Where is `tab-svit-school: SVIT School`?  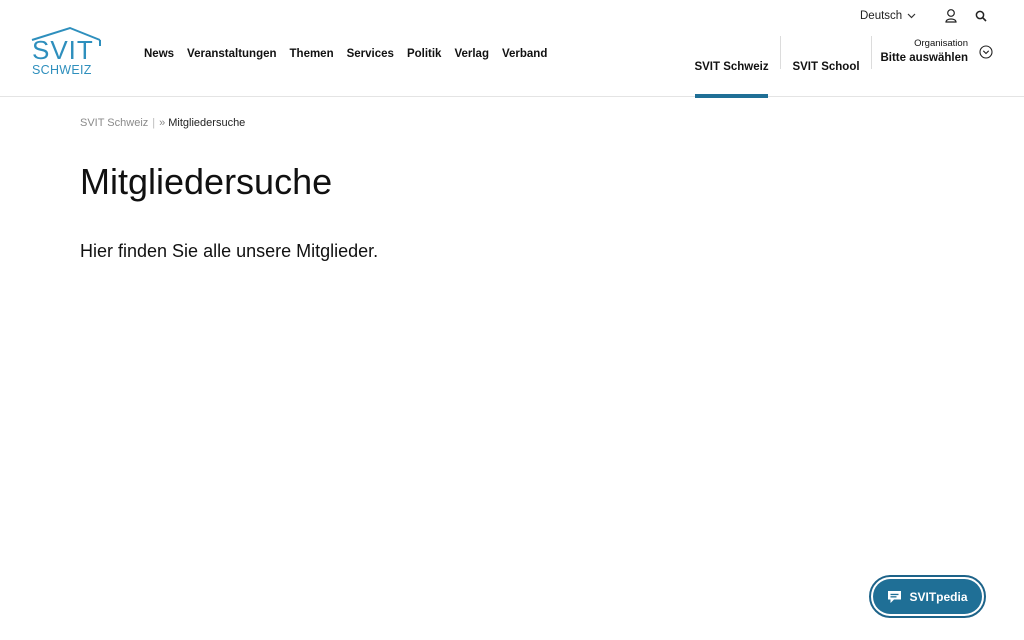
tab-svit-school: SVIT School is located at coordinates (826, 66).